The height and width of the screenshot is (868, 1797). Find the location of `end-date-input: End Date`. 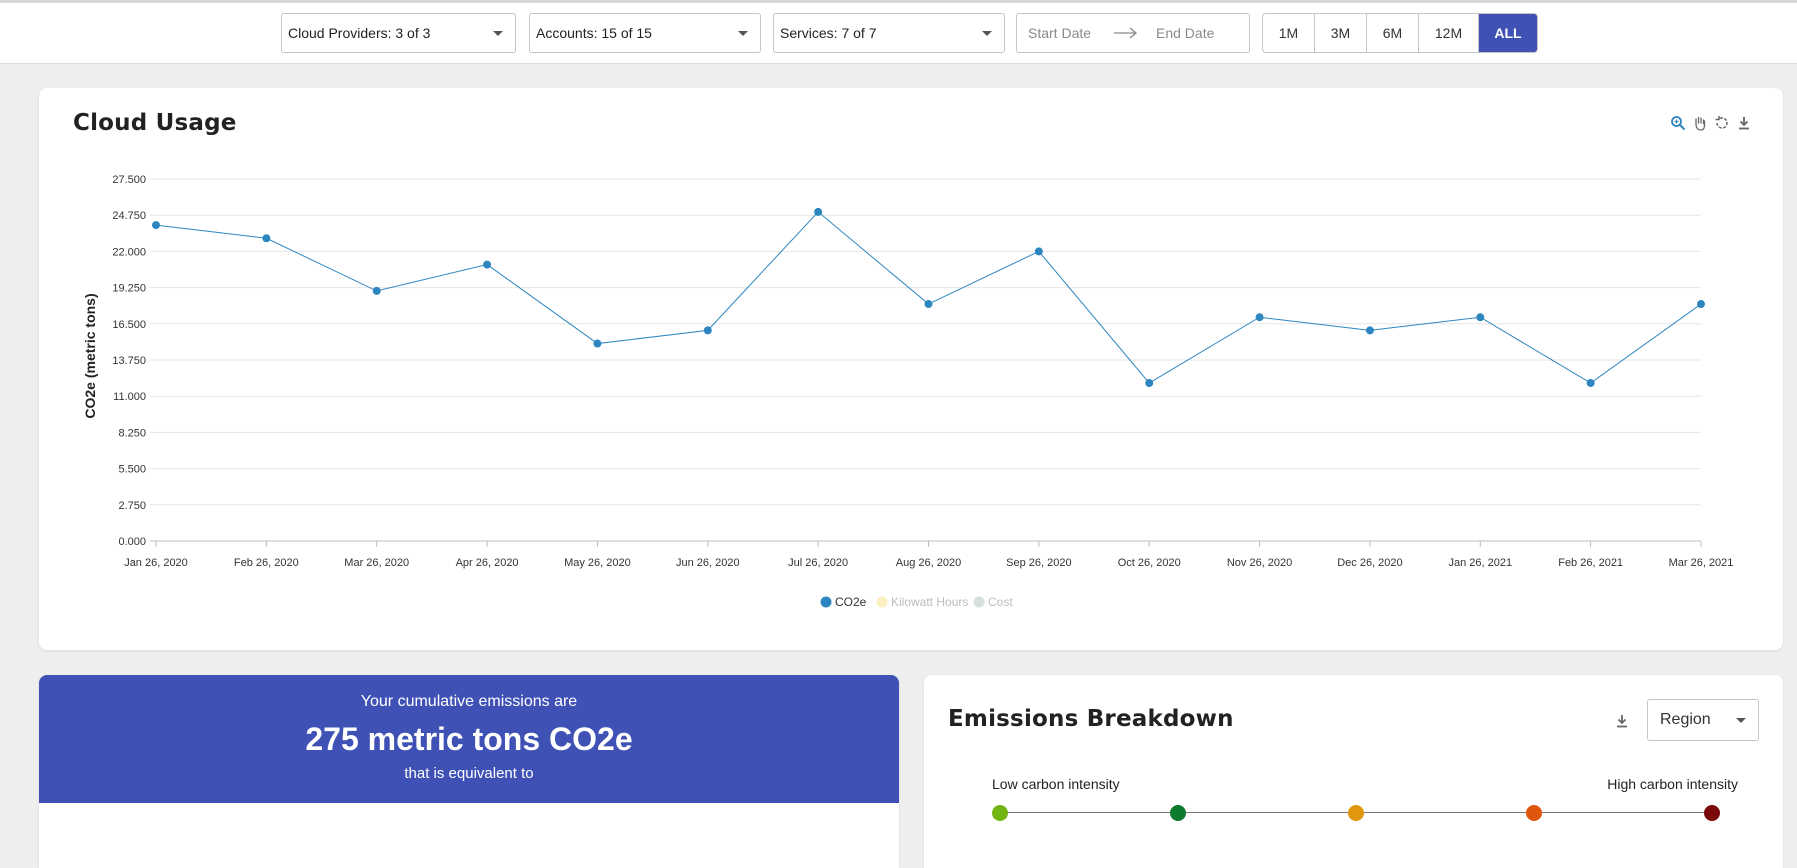

end-date-input: End Date is located at coordinates (1185, 33).